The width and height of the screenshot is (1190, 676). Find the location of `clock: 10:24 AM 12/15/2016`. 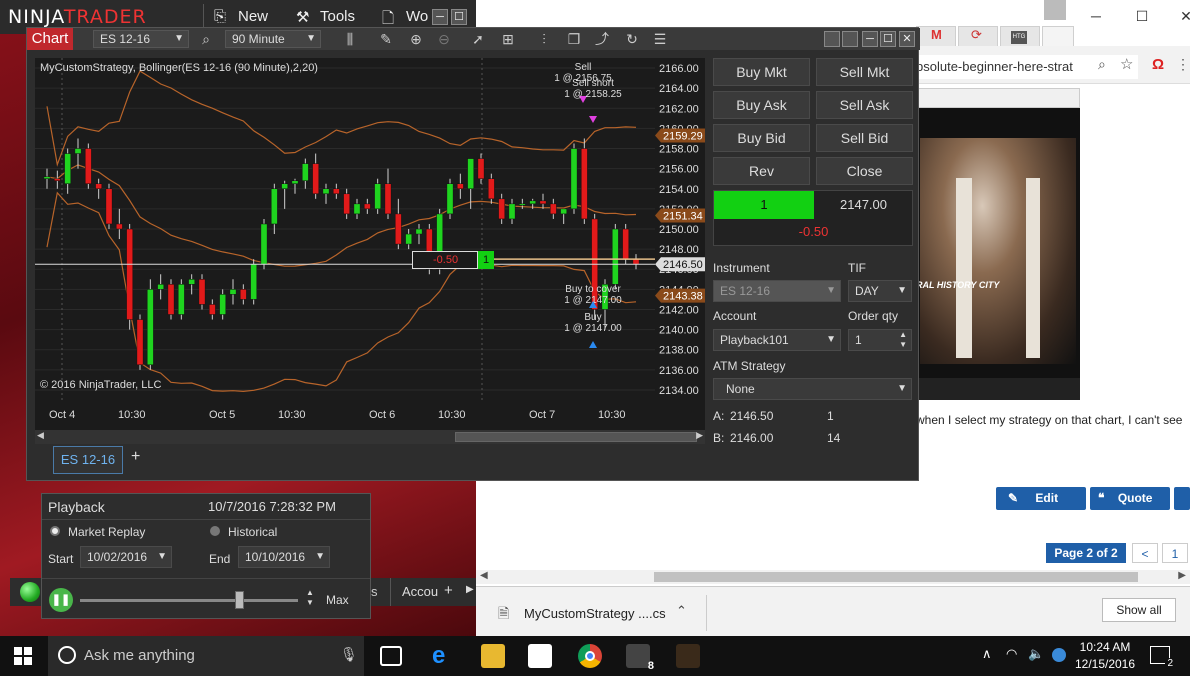

clock: 10:24 AM 12/15/2016 is located at coordinates (1105, 656).